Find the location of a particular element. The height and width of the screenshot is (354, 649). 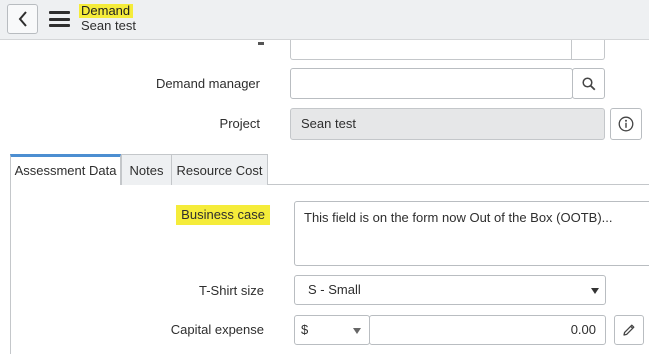

pencil-icon is located at coordinates (629, 330).